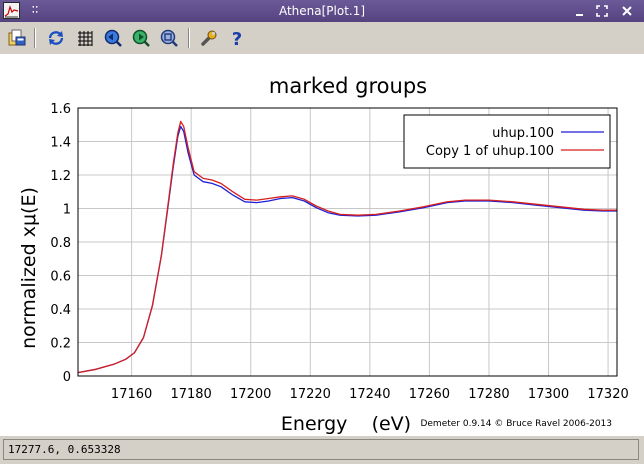  Describe the element at coordinates (60, 109) in the screenshot. I see `y-tick-label: 1.6` at that location.